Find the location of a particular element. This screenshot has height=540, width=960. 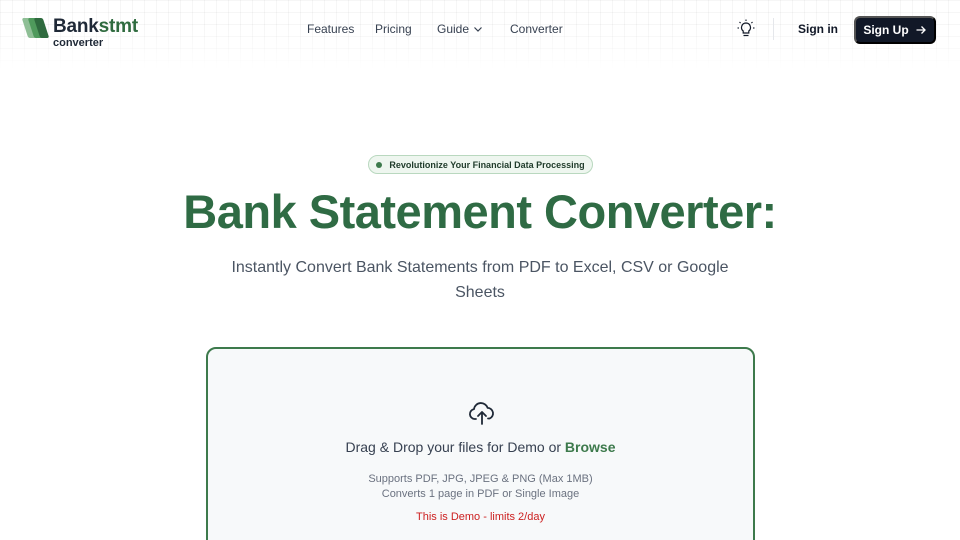

sign-in-link: Sign in is located at coordinates (818, 29).